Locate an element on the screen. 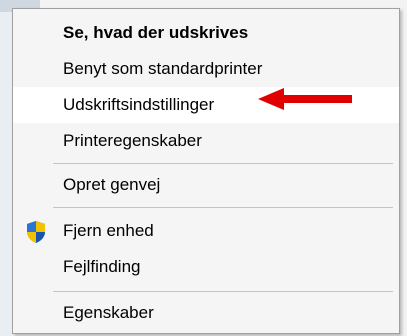  menu-item-printer-properties: Printeregenskaber is located at coordinates (206, 141).